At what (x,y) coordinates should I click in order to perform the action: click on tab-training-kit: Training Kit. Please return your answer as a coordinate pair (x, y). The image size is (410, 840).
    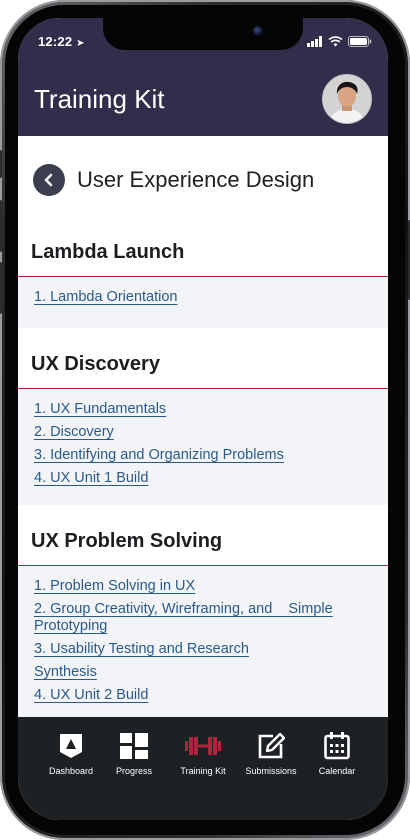
    Looking at the image, I should click on (203, 753).